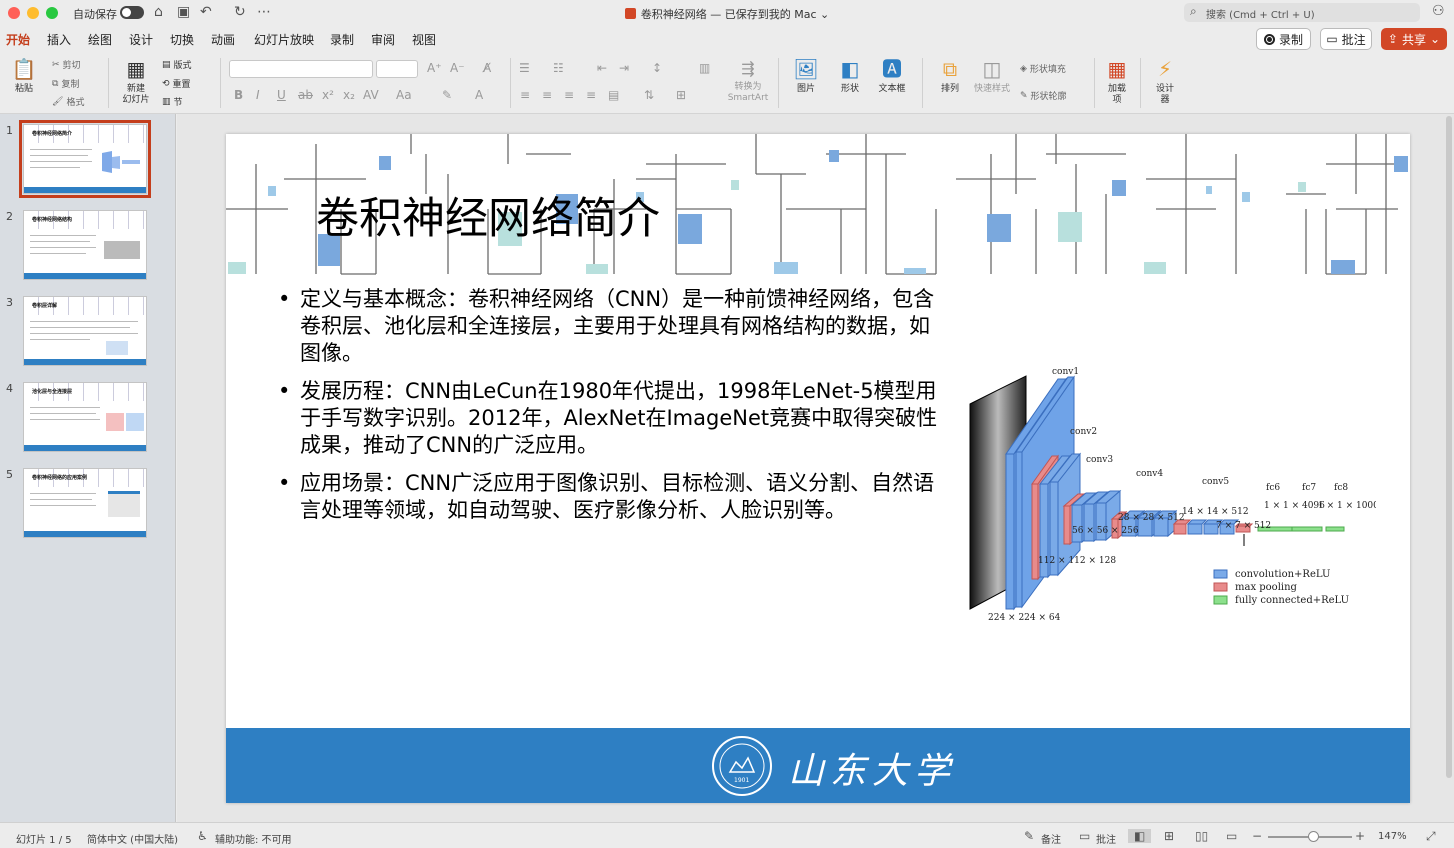  Describe the element at coordinates (14, 13) in the screenshot. I see `close-window-button` at that location.